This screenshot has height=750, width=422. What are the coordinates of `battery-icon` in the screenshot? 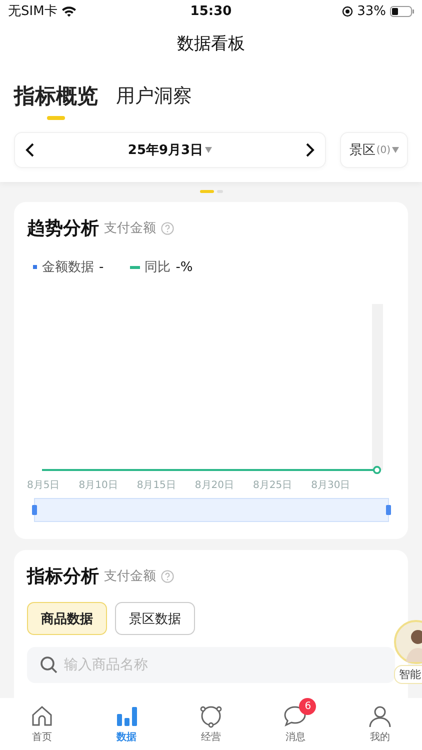 It's located at (402, 11).